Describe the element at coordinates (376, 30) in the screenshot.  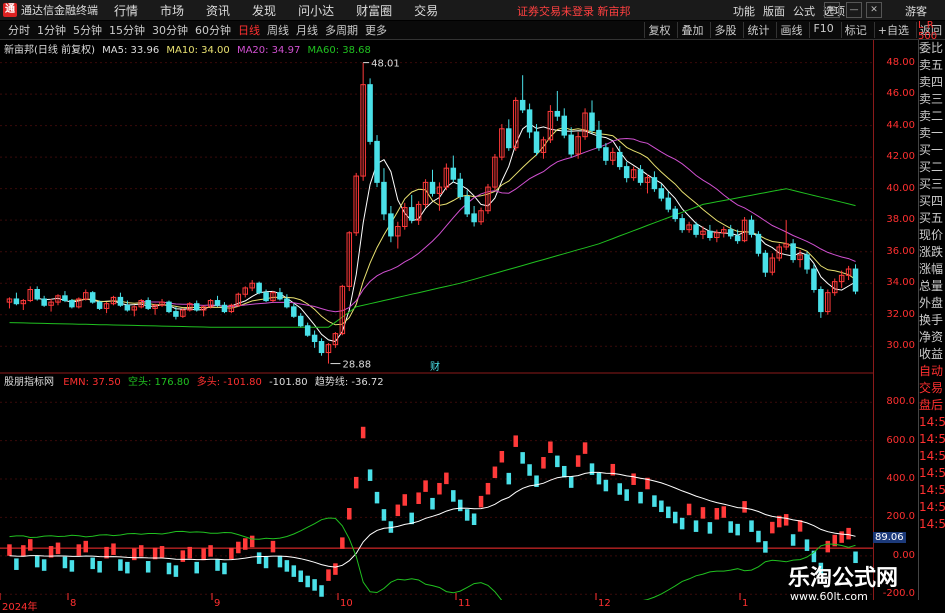
I see `period-tab-10: 更多` at that location.